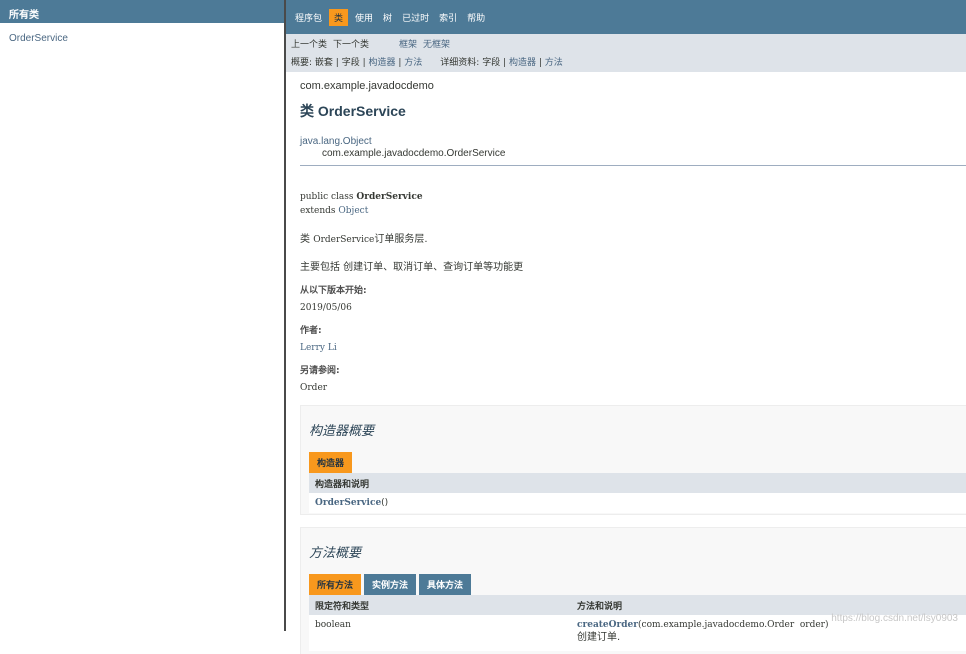  Describe the element at coordinates (633, 237) in the screenshot. I see `class-description: 类 OrderService订单服务层.` at that location.